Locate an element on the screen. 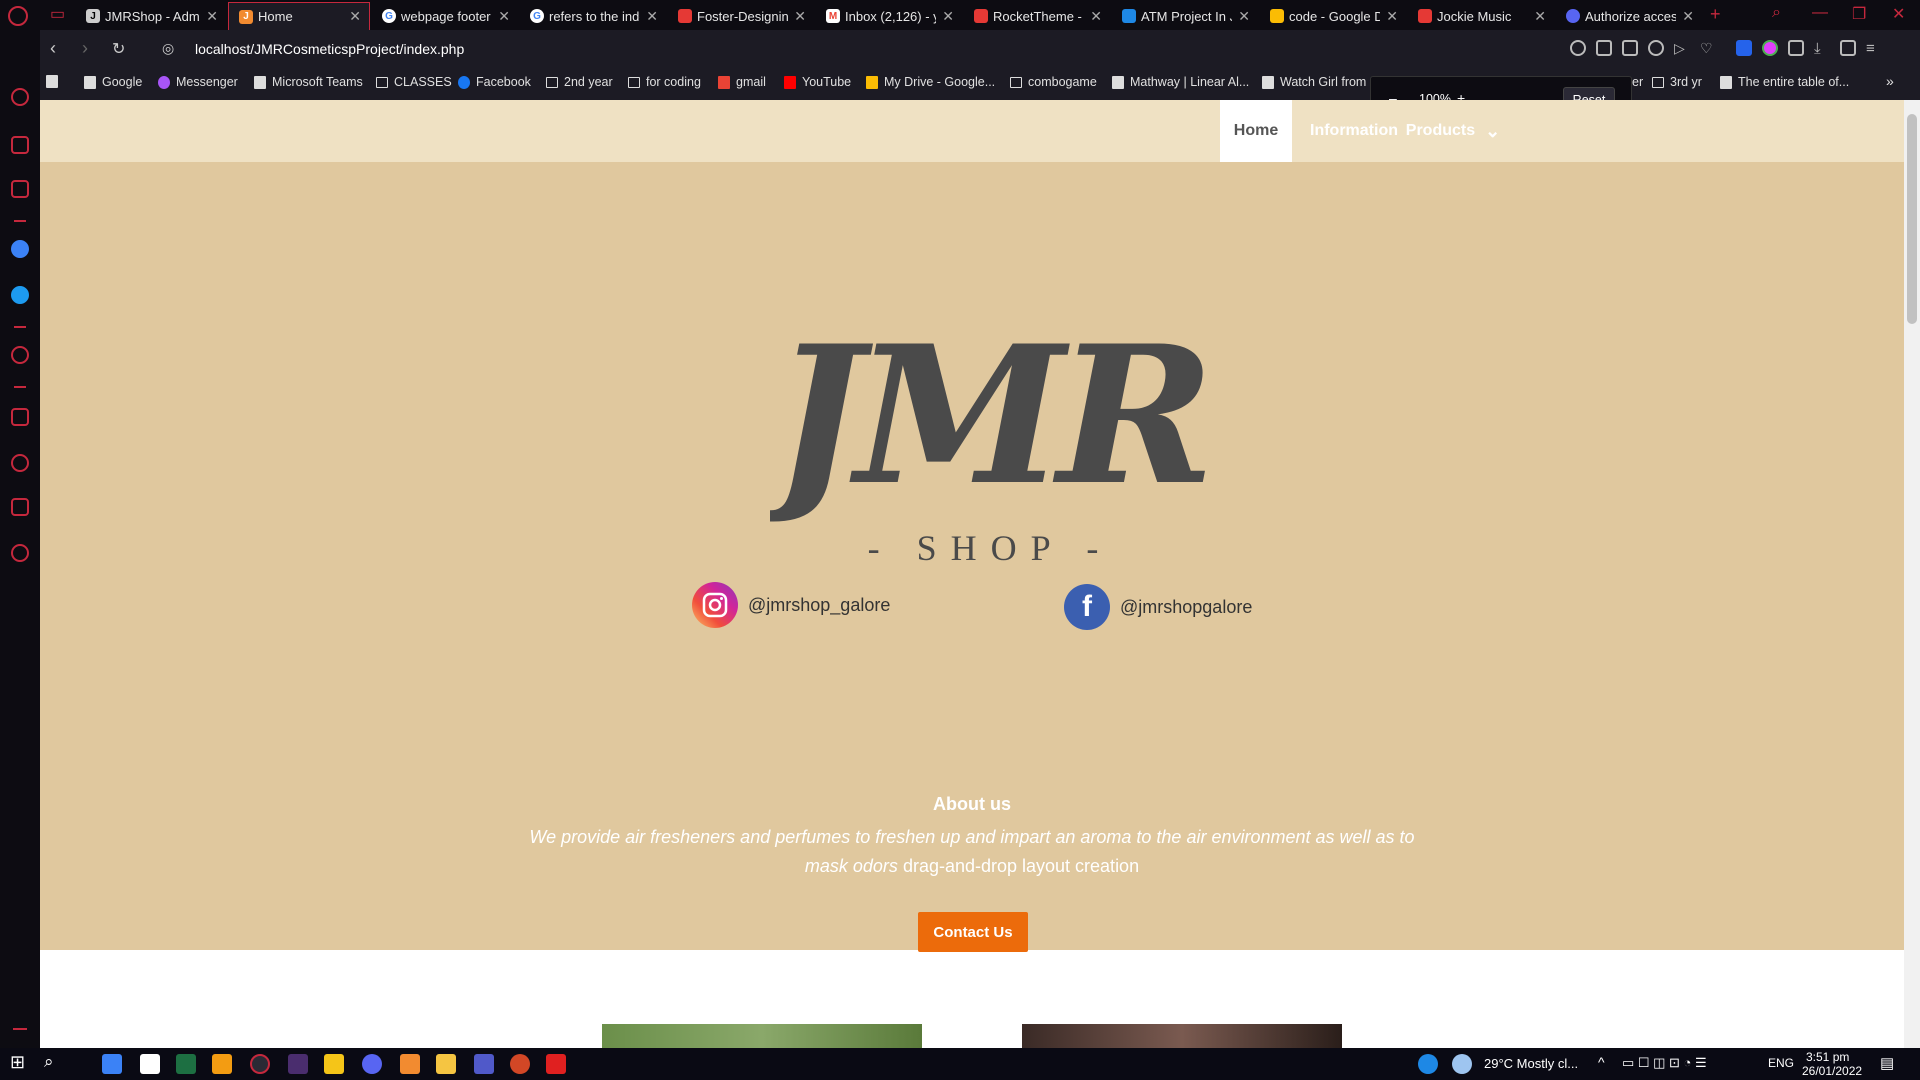 This screenshot has height=1080, width=1920. facebook-link: f @jmrshopgalore is located at coordinates (1158, 607).